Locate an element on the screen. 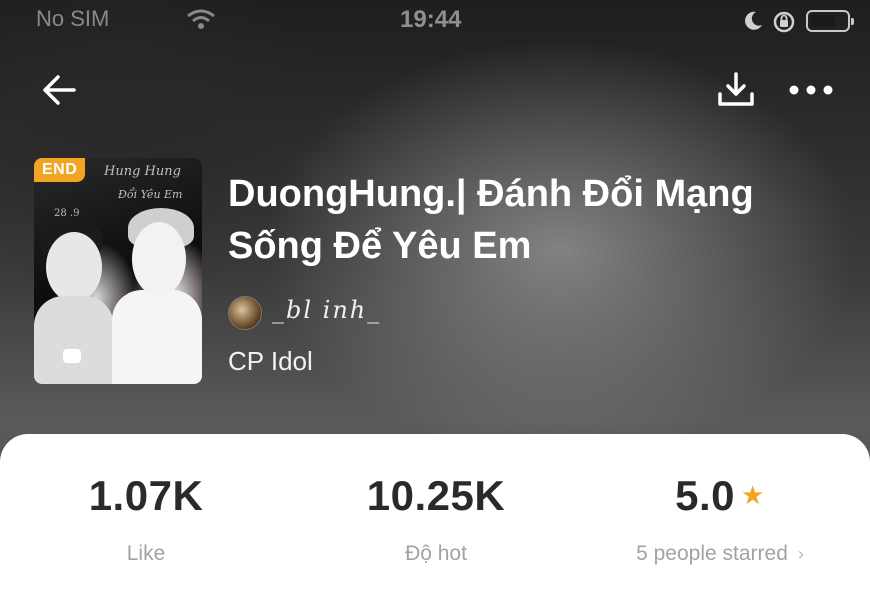  star-icon: ★ is located at coordinates (753, 495).